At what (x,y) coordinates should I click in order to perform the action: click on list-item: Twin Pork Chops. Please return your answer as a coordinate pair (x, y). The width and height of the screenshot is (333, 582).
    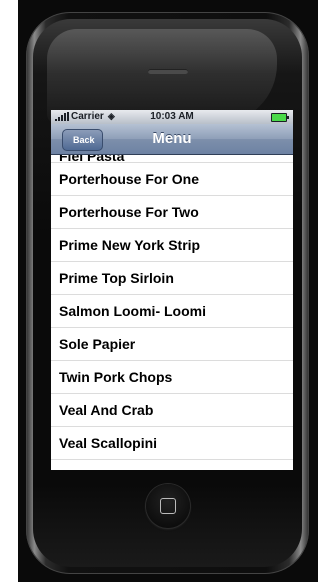
    Looking at the image, I should click on (172, 377).